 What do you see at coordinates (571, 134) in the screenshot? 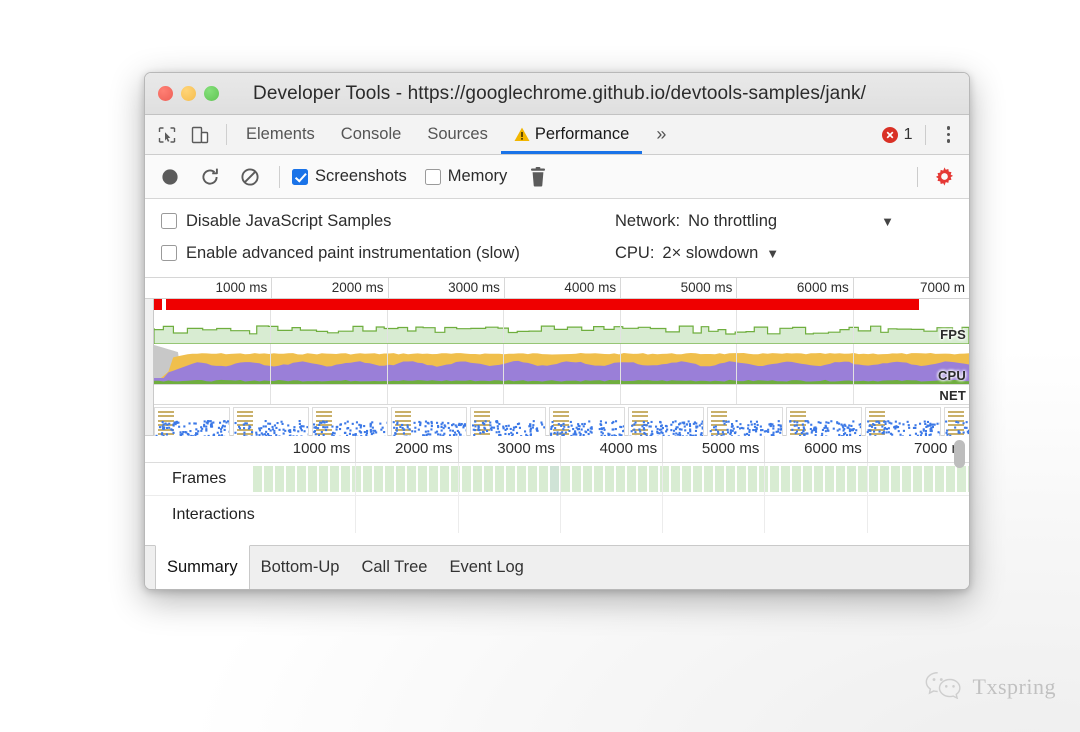
I see `tab-performance: Performance` at bounding box center [571, 134].